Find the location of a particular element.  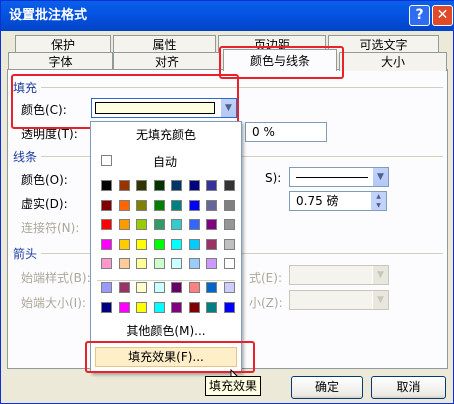

tab-size: 大小 is located at coordinates (393, 61).